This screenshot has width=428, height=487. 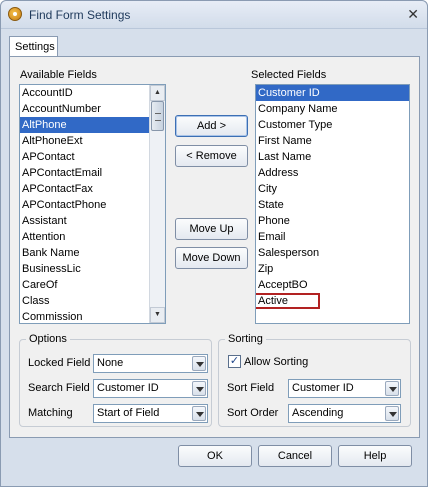 What do you see at coordinates (332, 109) in the screenshot?
I see `list-item: Company Name` at bounding box center [332, 109].